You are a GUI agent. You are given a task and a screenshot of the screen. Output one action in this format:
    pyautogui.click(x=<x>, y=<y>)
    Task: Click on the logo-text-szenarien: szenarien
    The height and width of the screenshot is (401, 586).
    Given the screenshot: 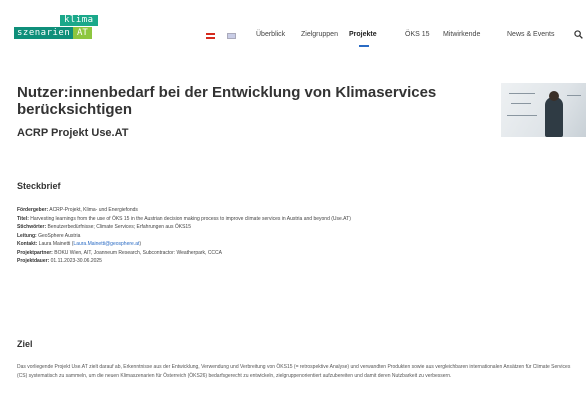 What is the action you would take?
    pyautogui.click(x=44, y=33)
    